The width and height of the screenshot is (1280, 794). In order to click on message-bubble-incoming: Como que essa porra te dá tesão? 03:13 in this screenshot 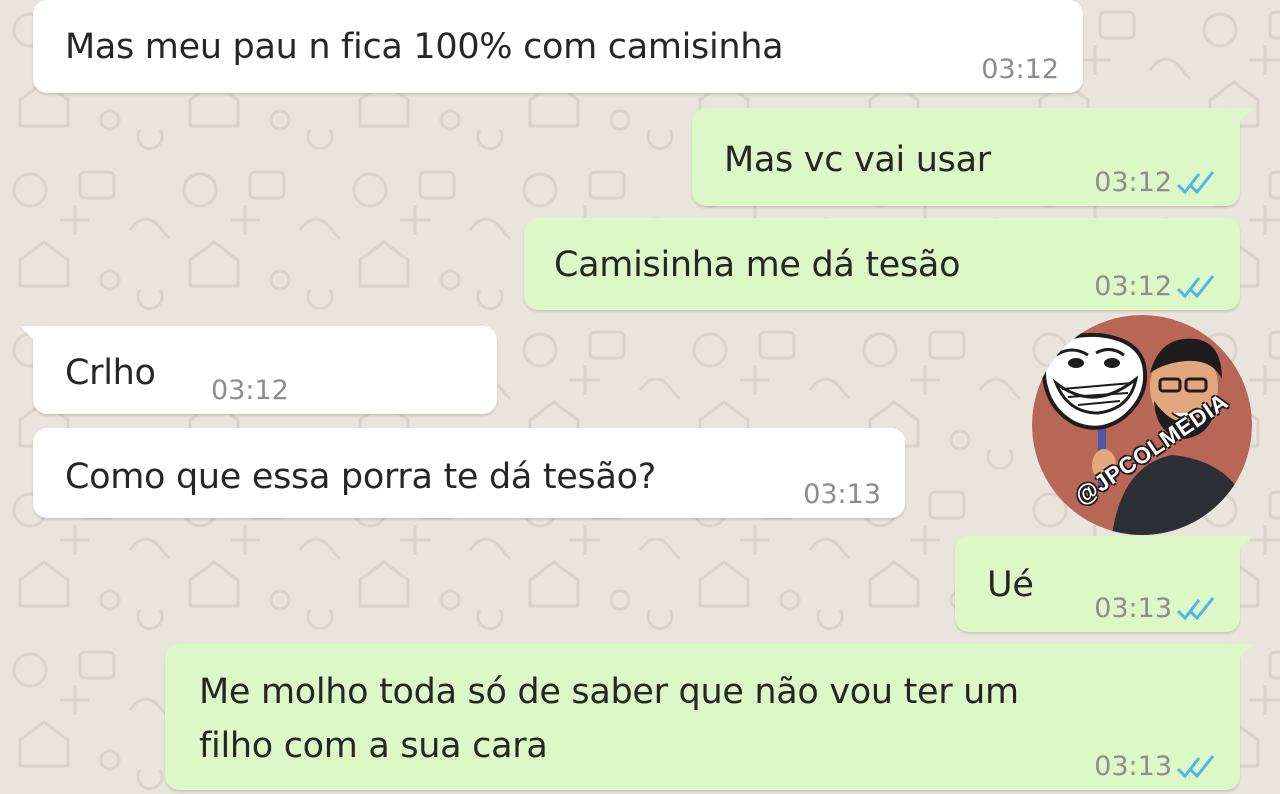, I will do `click(469, 473)`.